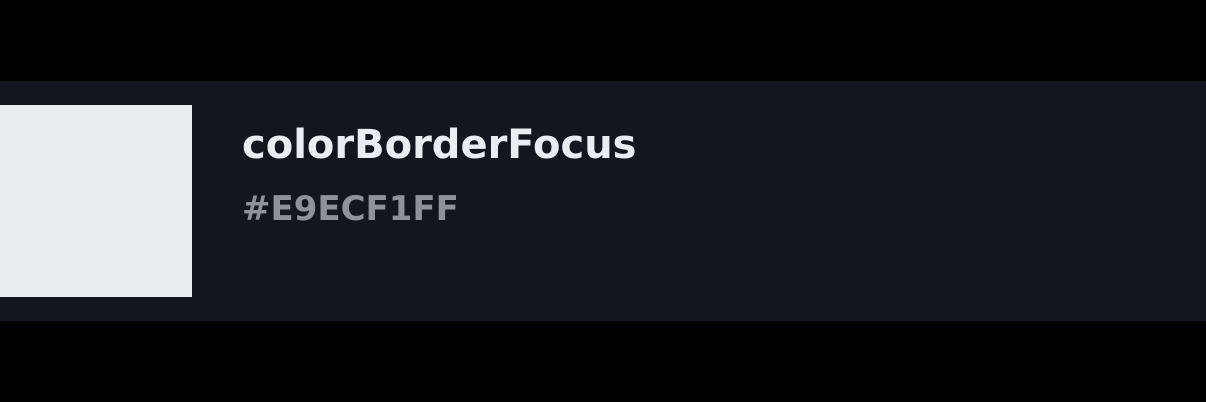 The height and width of the screenshot is (402, 1206). I want to click on color-swatch, so click(96, 201).